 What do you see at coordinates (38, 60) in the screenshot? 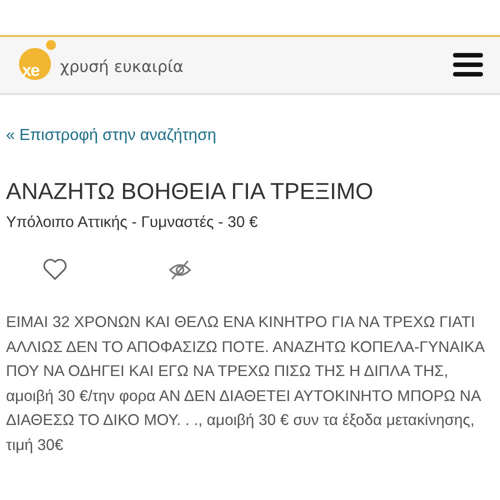
I see `logo-icon` at bounding box center [38, 60].